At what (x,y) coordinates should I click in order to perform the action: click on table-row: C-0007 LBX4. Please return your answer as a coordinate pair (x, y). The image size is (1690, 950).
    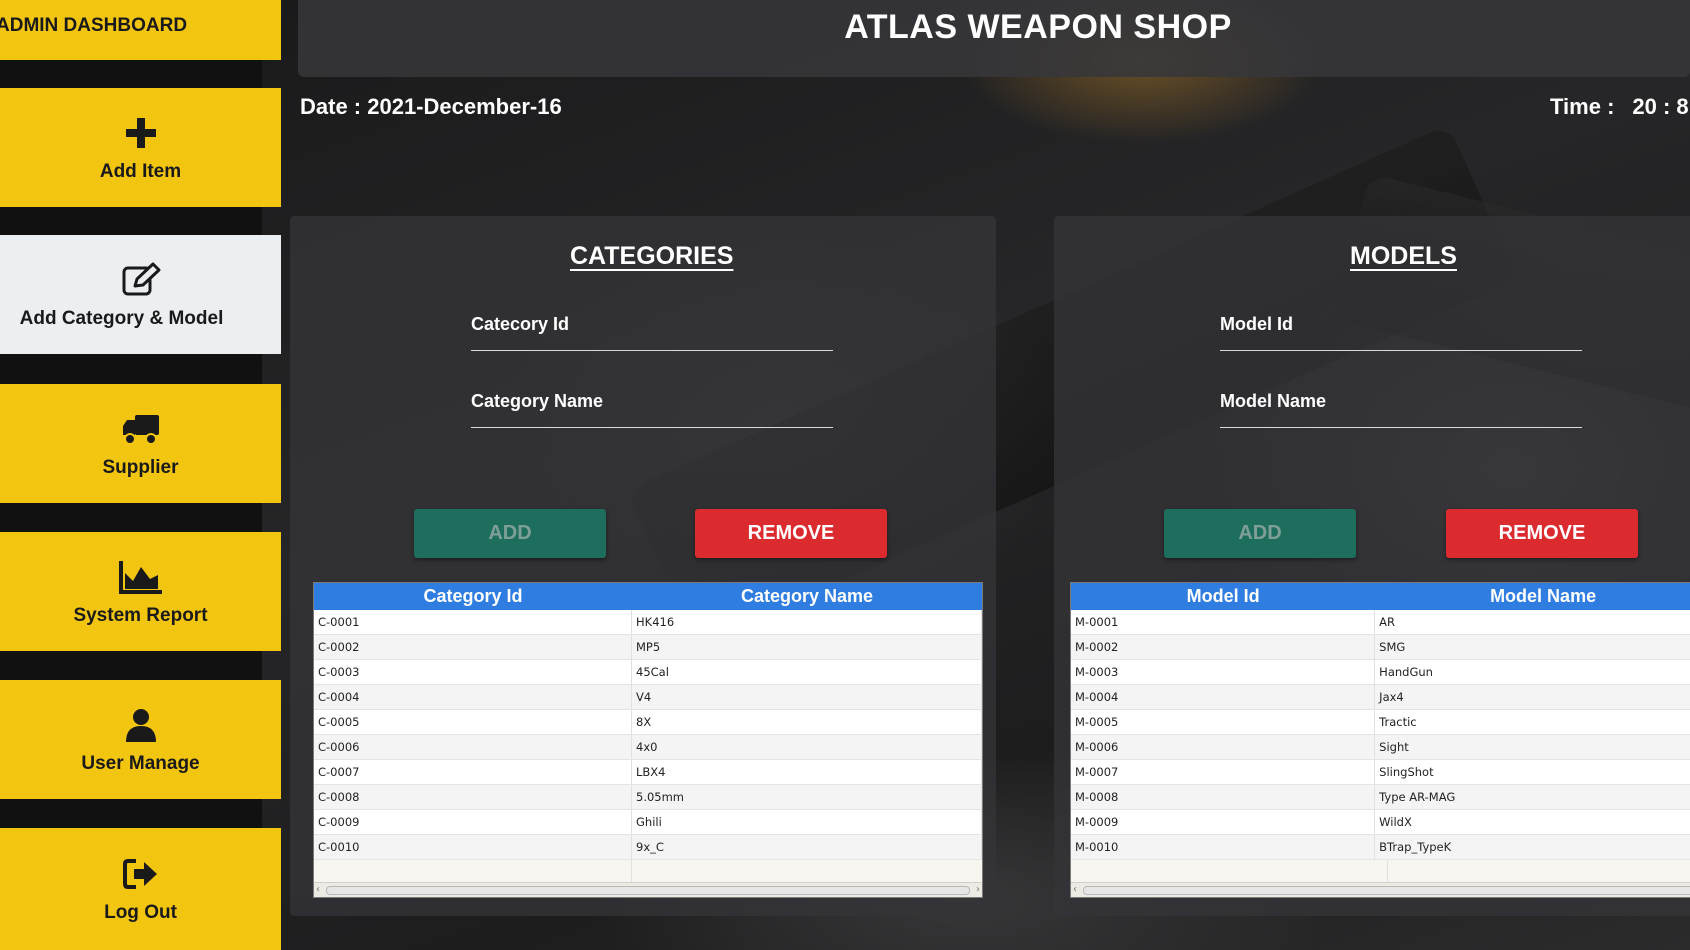
    Looking at the image, I should click on (648, 772).